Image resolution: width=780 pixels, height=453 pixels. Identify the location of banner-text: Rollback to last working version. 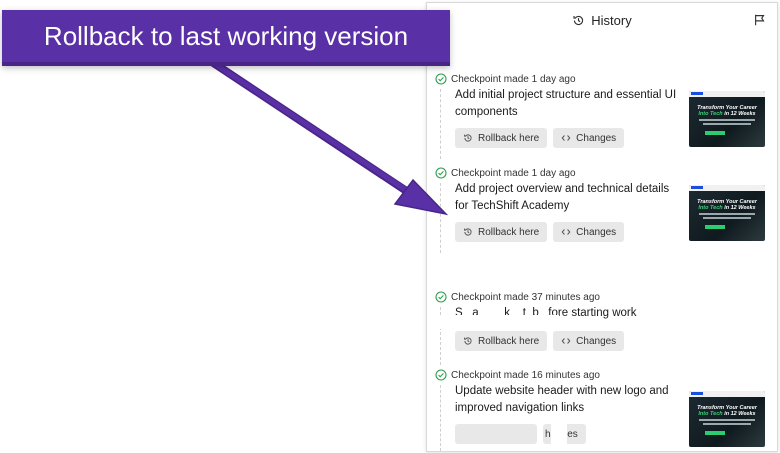
(226, 35).